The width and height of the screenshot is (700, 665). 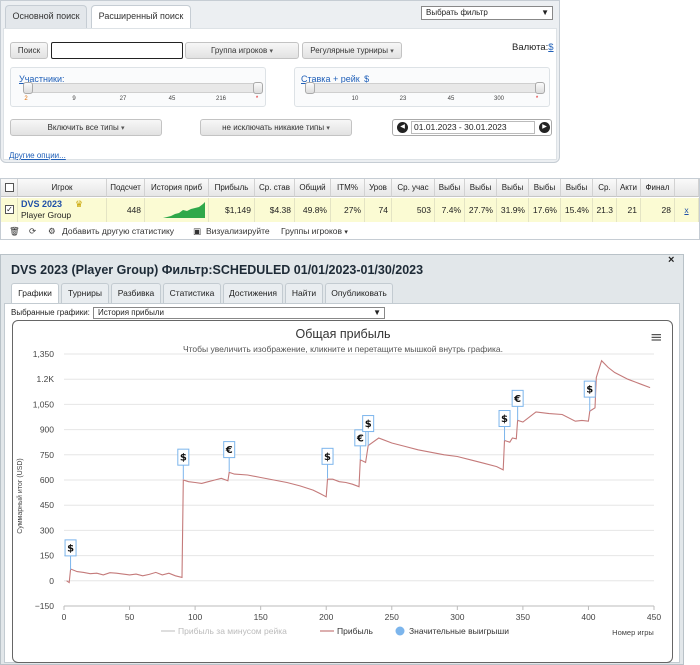 What do you see at coordinates (545, 12) in the screenshot?
I see `chevron-down-icon: ▼` at bounding box center [545, 12].